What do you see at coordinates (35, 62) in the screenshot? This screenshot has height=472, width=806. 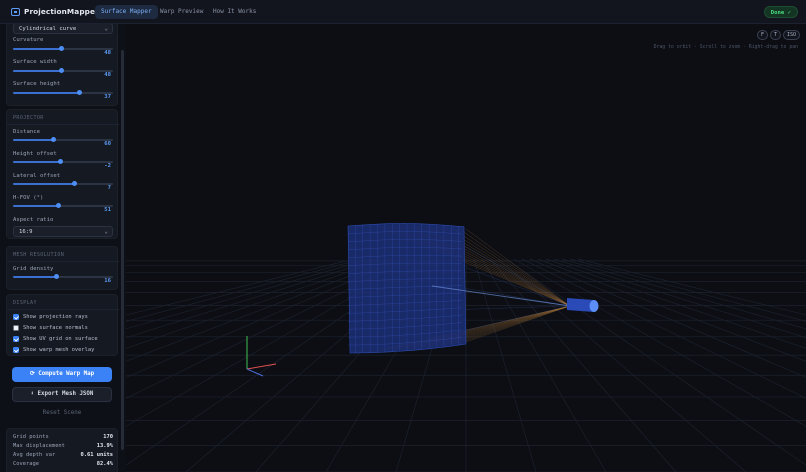 I see `surface-width-label: Surface width` at bounding box center [35, 62].